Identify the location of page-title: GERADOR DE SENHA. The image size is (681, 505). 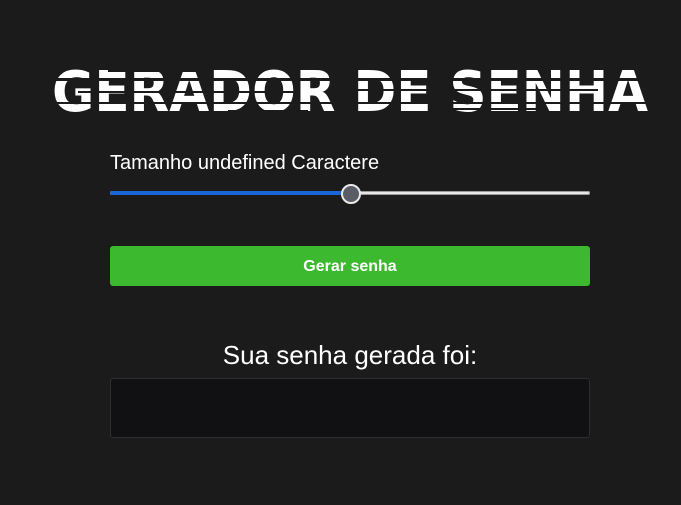
(350, 90).